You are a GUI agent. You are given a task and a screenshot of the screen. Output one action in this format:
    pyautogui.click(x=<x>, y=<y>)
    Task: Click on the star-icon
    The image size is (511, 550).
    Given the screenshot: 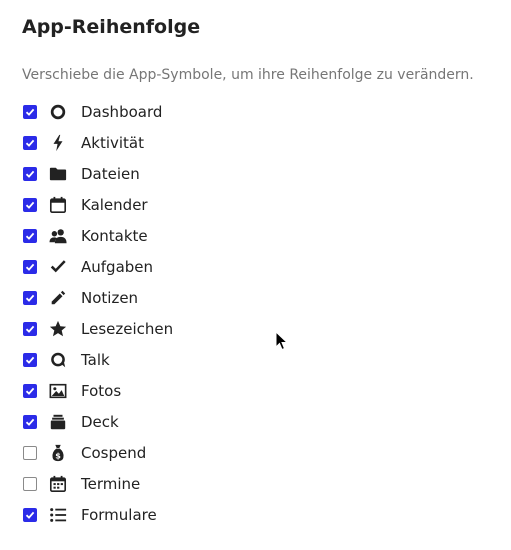 What is the action you would take?
    pyautogui.click(x=58, y=329)
    